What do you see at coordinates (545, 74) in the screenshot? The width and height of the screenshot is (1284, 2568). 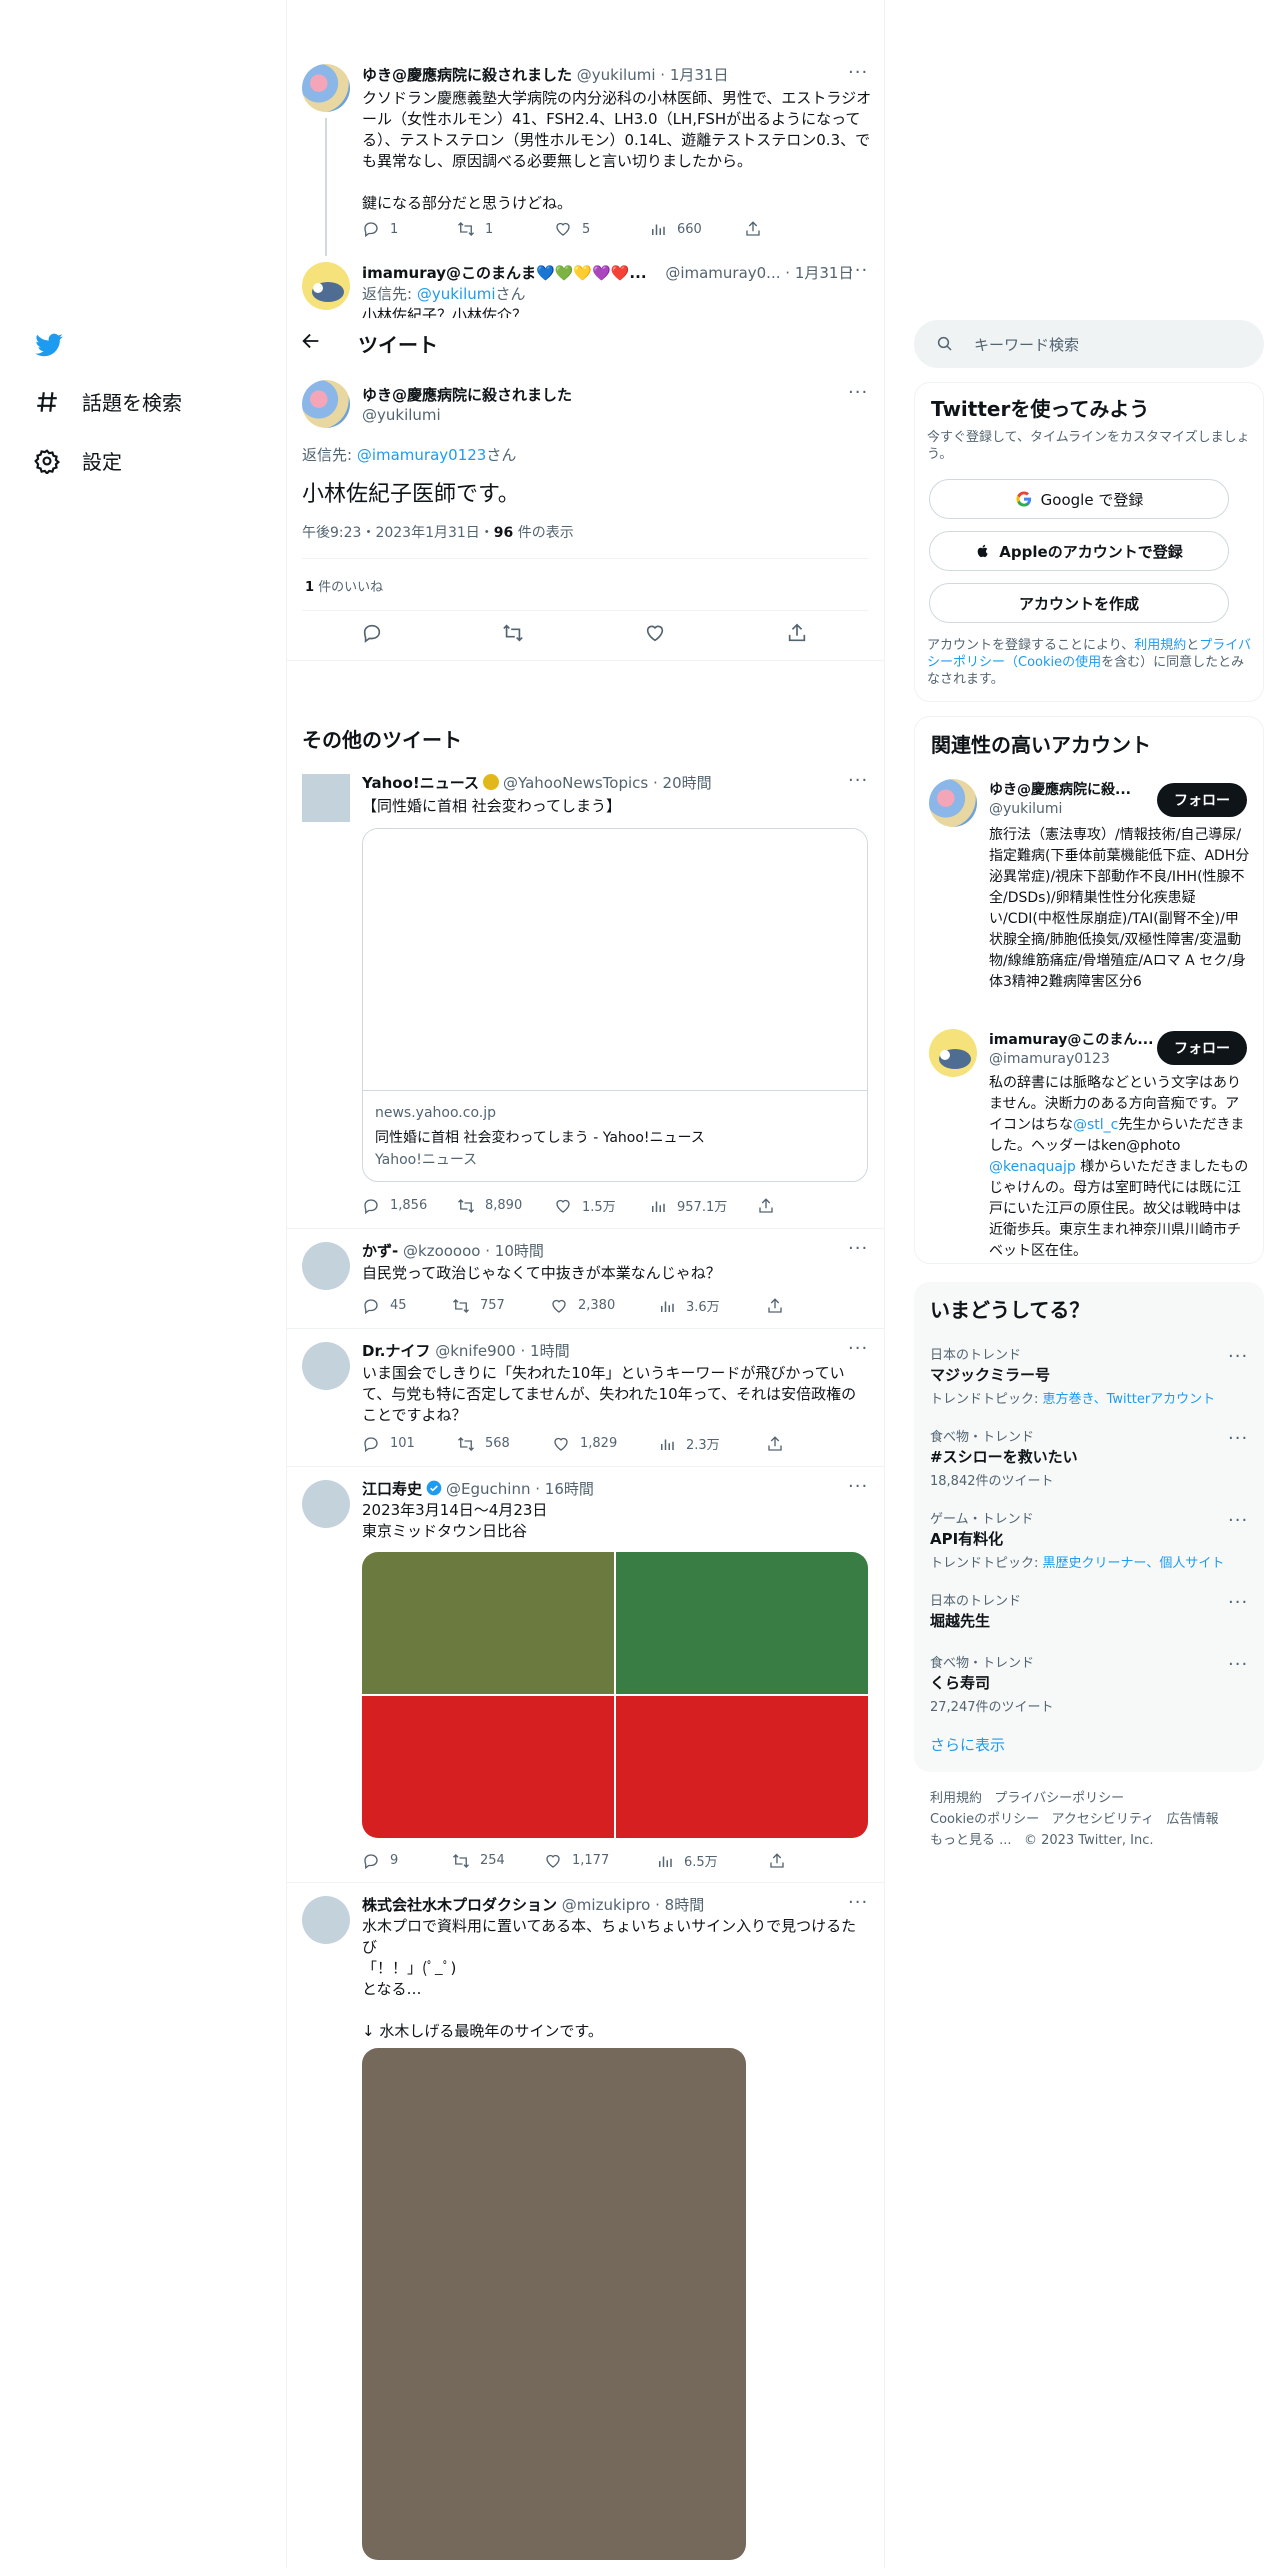 I see `tweet-author: ゆき@慶應病院に殺されました @yukilumi · 1月31日` at bounding box center [545, 74].